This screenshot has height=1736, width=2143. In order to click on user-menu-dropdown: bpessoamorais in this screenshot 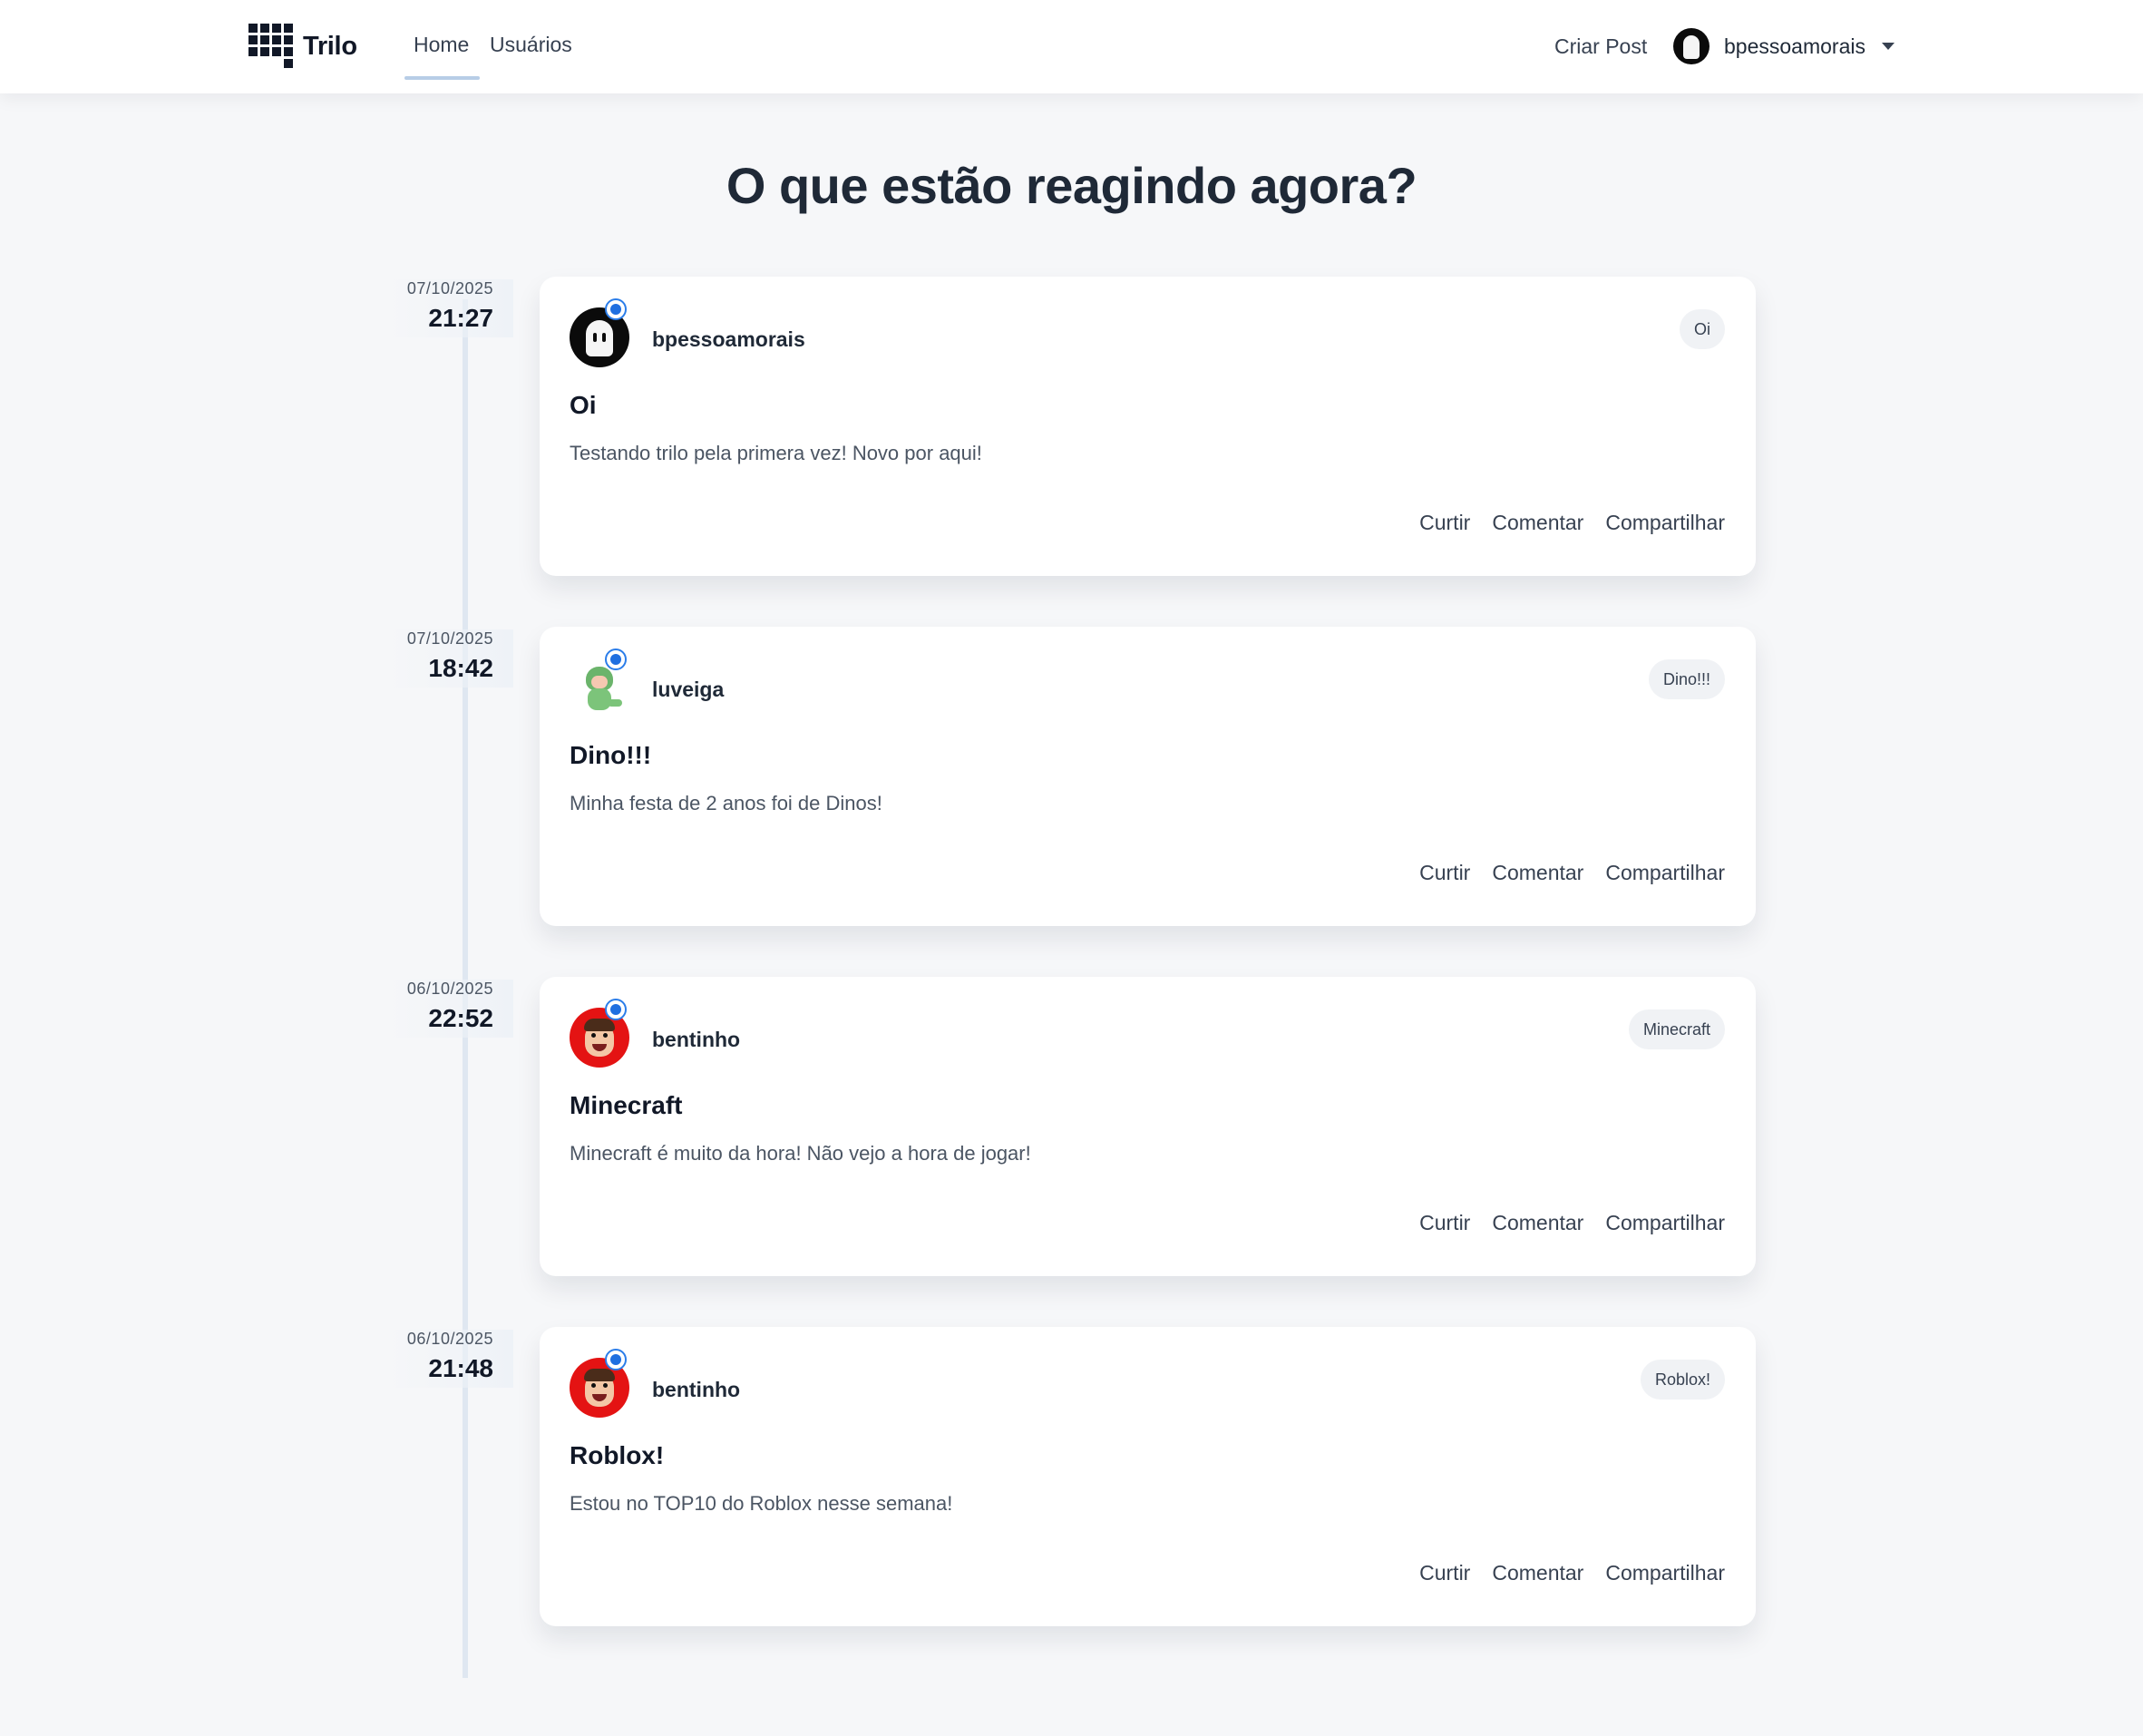, I will do `click(1784, 46)`.